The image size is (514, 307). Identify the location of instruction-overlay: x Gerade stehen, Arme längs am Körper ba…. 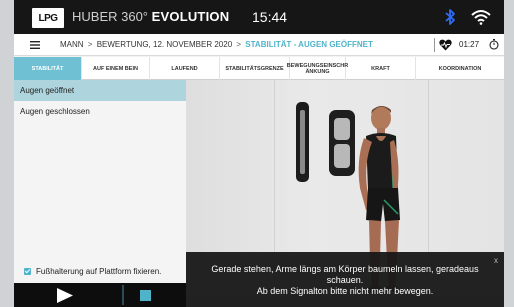
(345, 279).